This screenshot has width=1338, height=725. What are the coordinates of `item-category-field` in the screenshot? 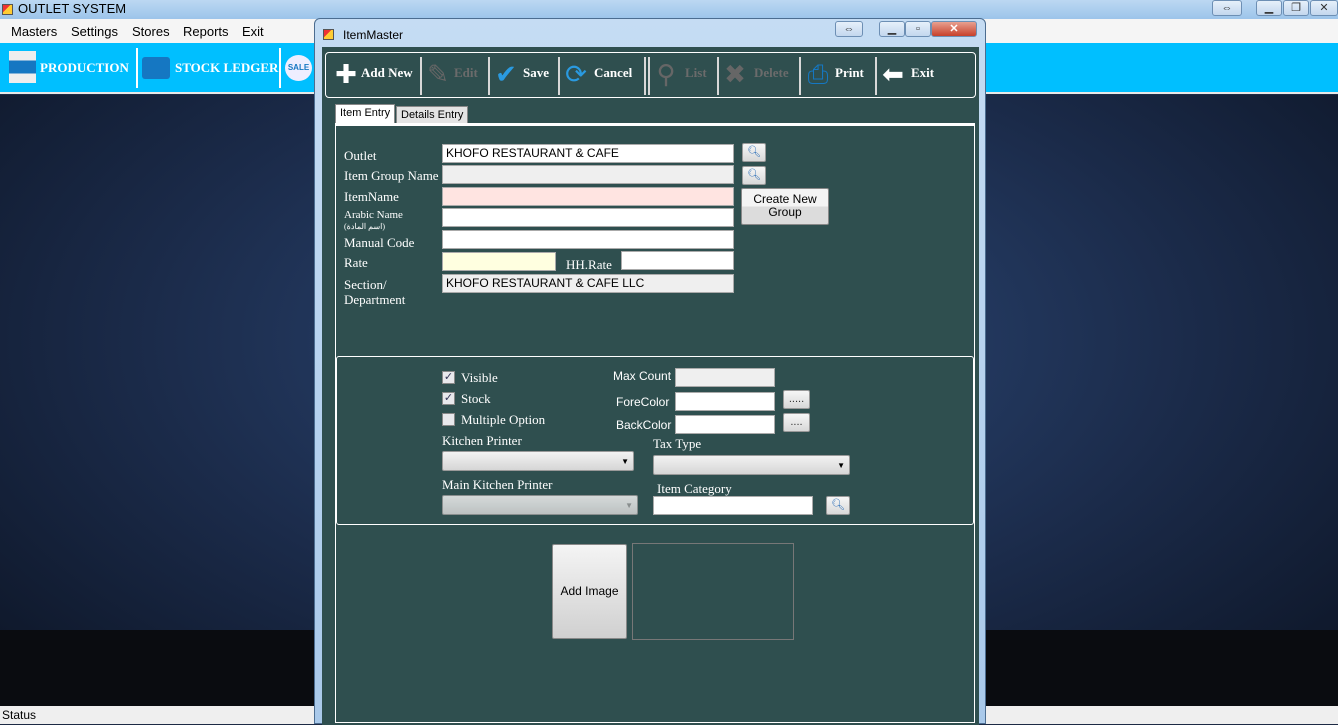 It's located at (733, 505).